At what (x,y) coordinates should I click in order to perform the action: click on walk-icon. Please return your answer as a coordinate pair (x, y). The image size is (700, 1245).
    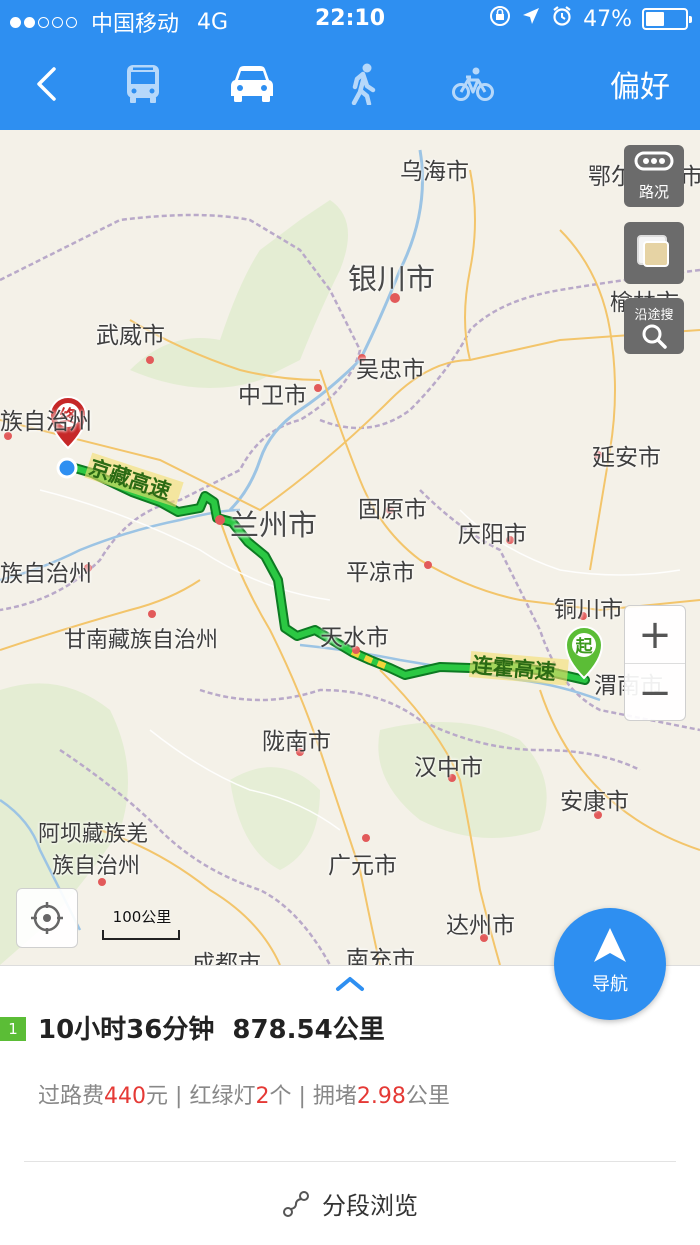
    Looking at the image, I should click on (363, 84).